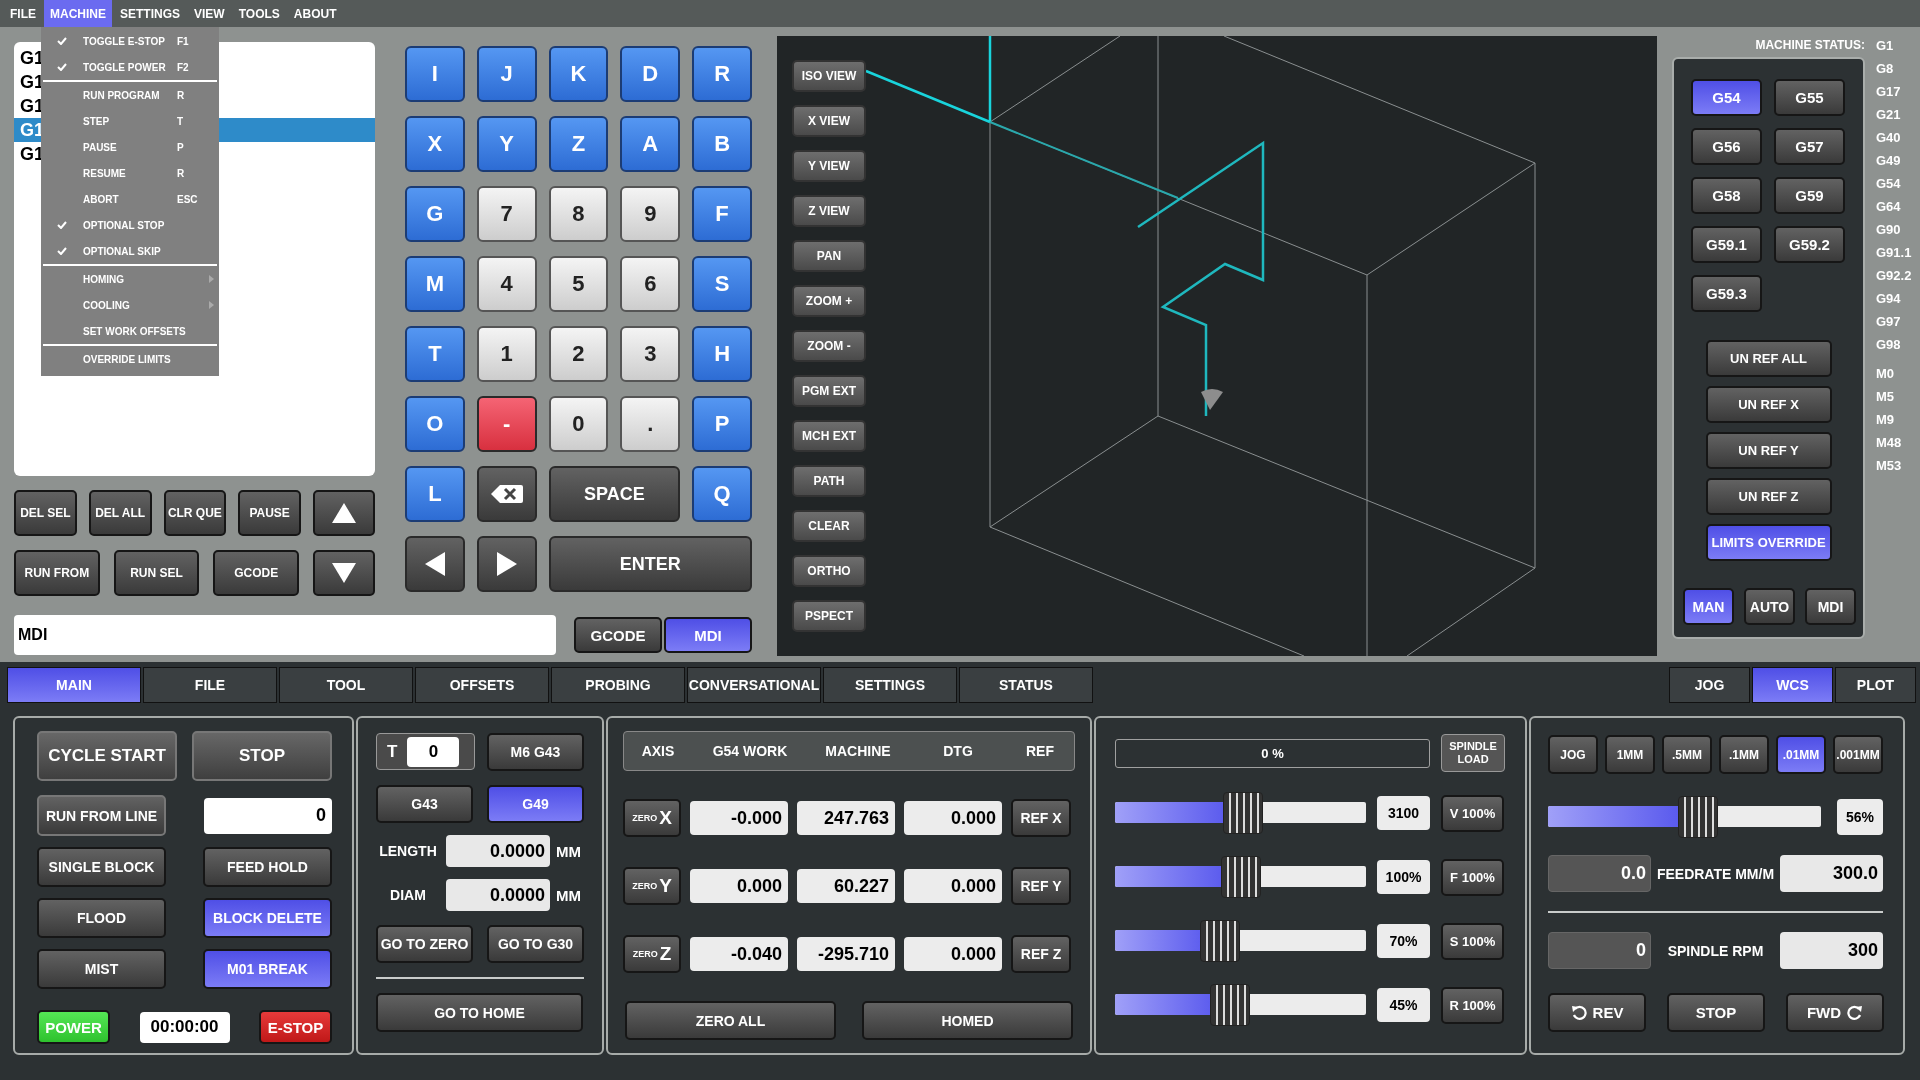  What do you see at coordinates (750, 751) in the screenshot?
I see `column-header: G54 WORK` at bounding box center [750, 751].